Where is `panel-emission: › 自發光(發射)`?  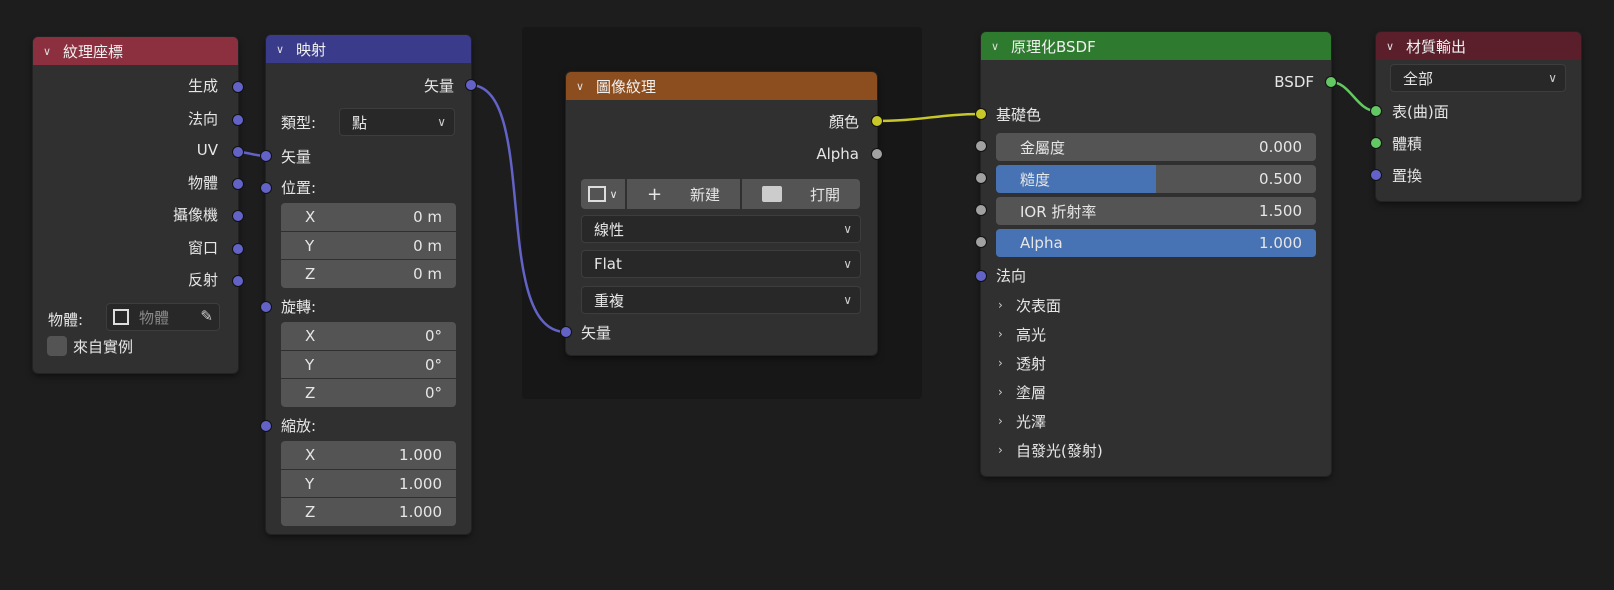
panel-emission: › 自發光(發射) is located at coordinates (1050, 450).